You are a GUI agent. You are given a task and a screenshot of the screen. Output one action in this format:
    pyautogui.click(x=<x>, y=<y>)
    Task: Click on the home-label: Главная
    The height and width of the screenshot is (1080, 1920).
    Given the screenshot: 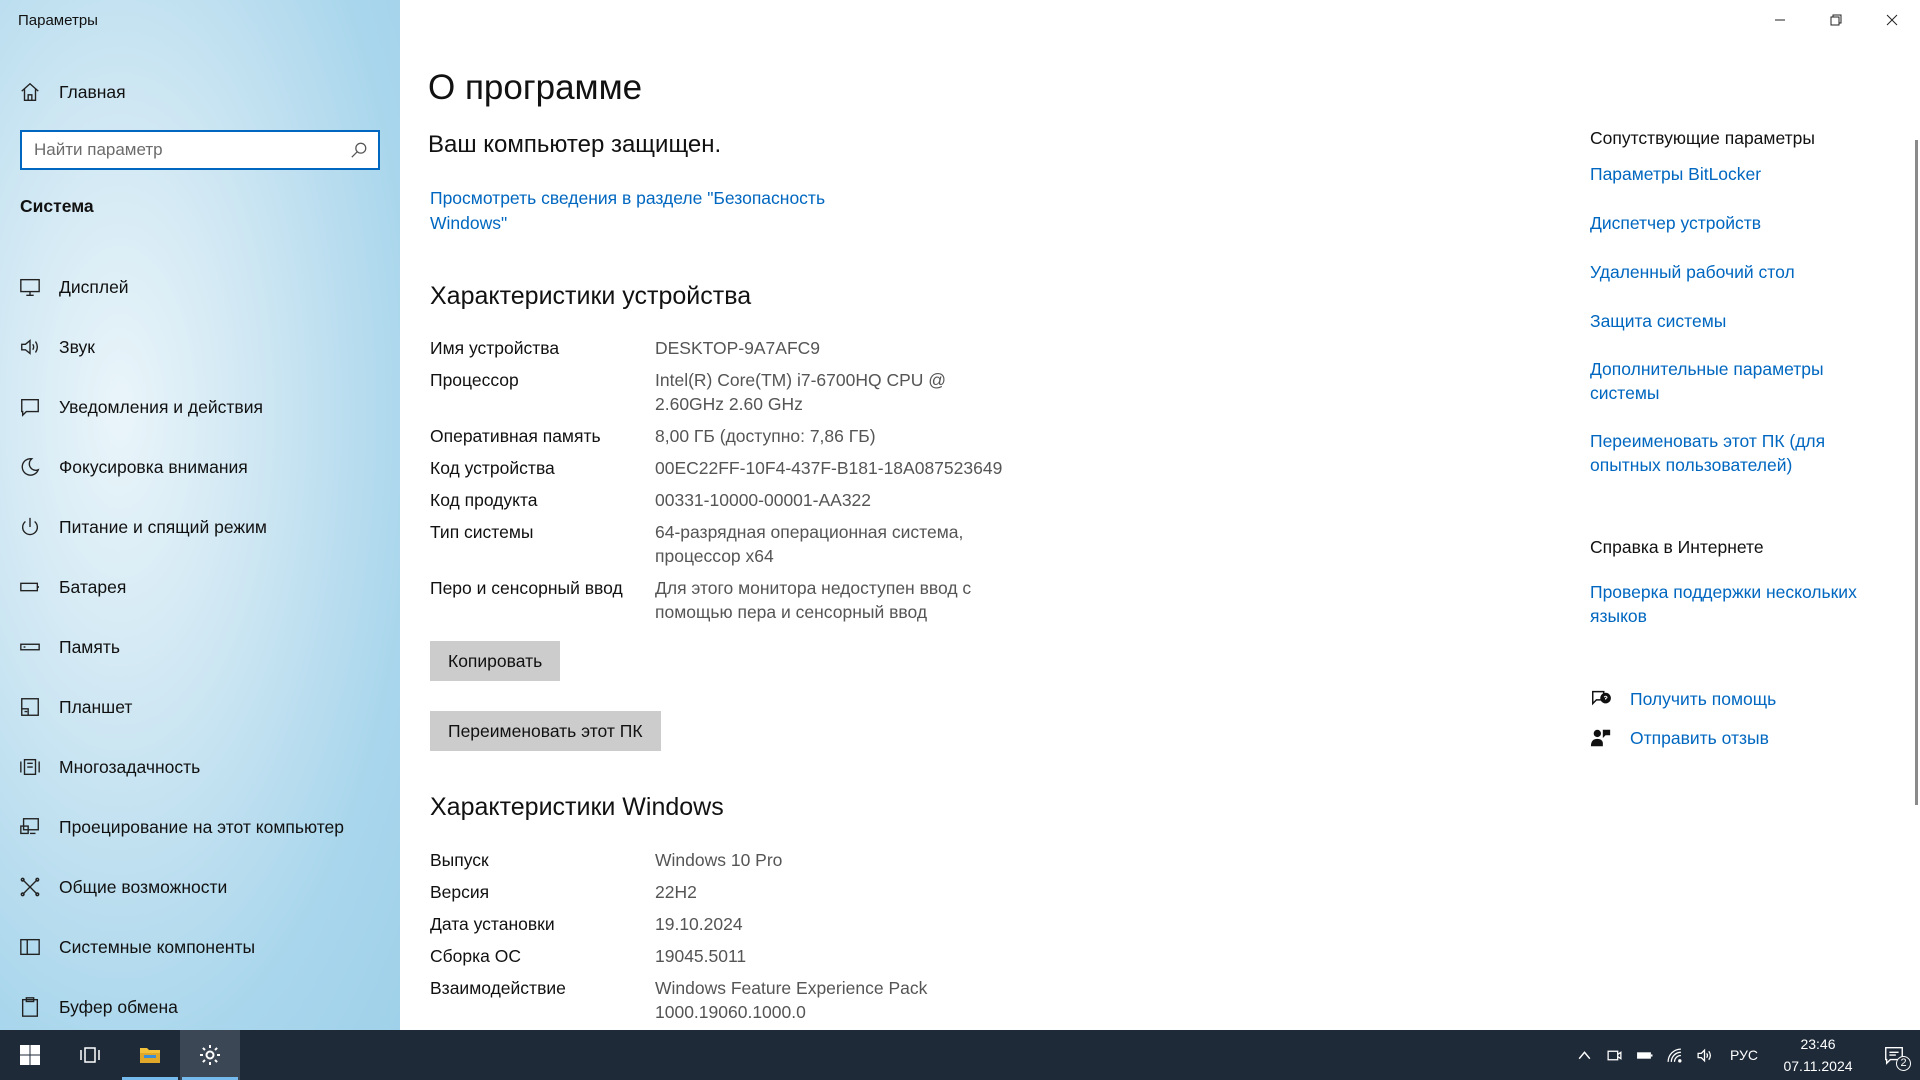 What is the action you would take?
    pyautogui.click(x=92, y=91)
    